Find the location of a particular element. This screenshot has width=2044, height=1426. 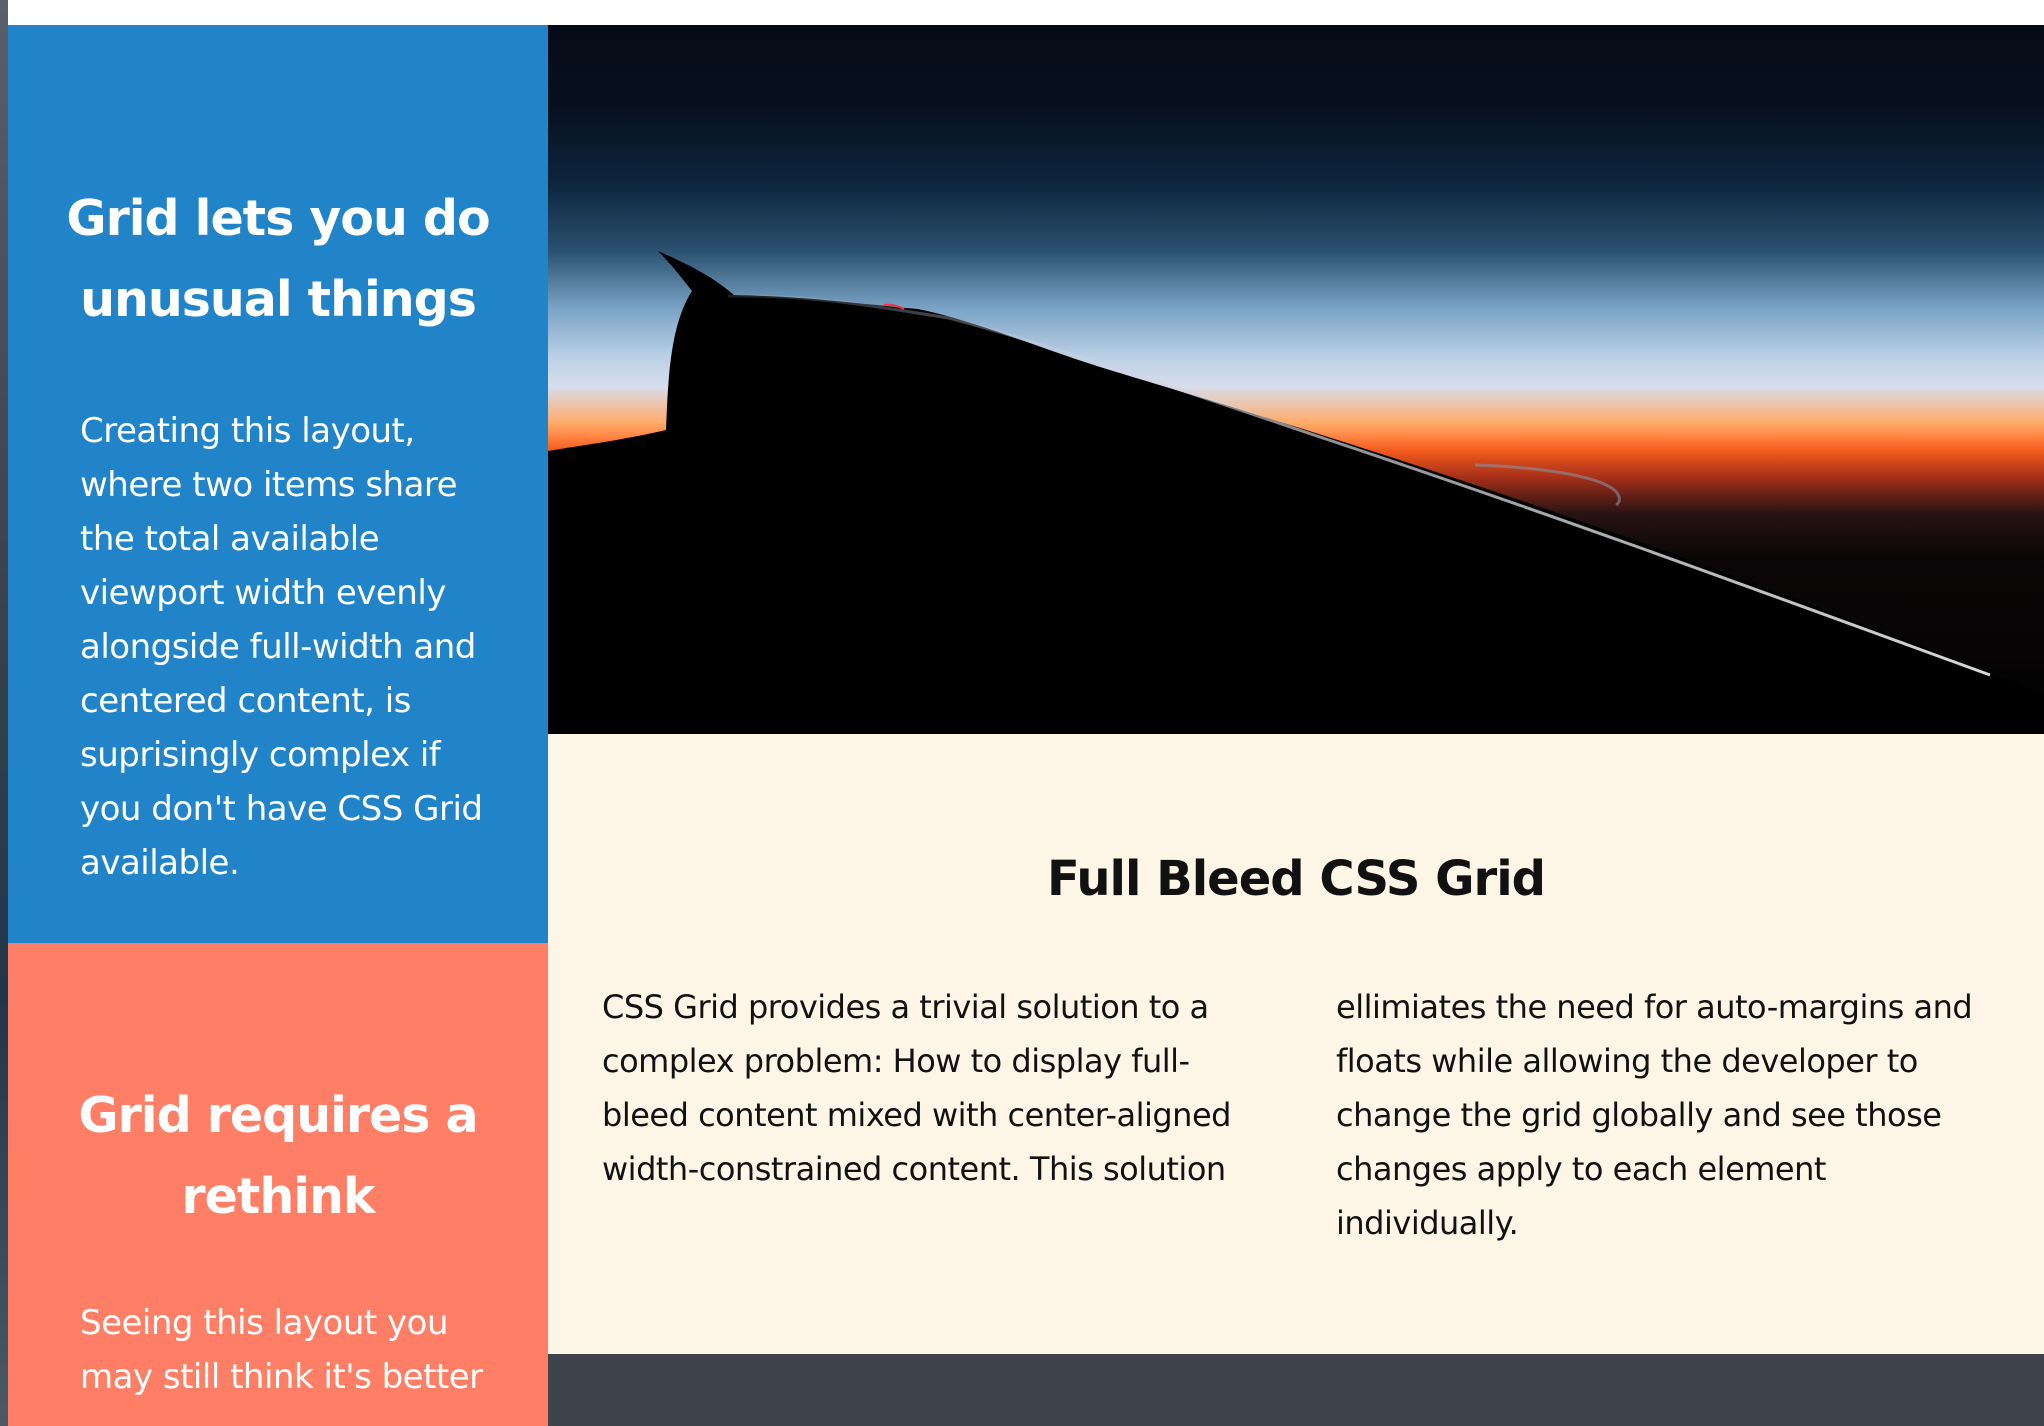

dark-content-band is located at coordinates (1296, 1390).